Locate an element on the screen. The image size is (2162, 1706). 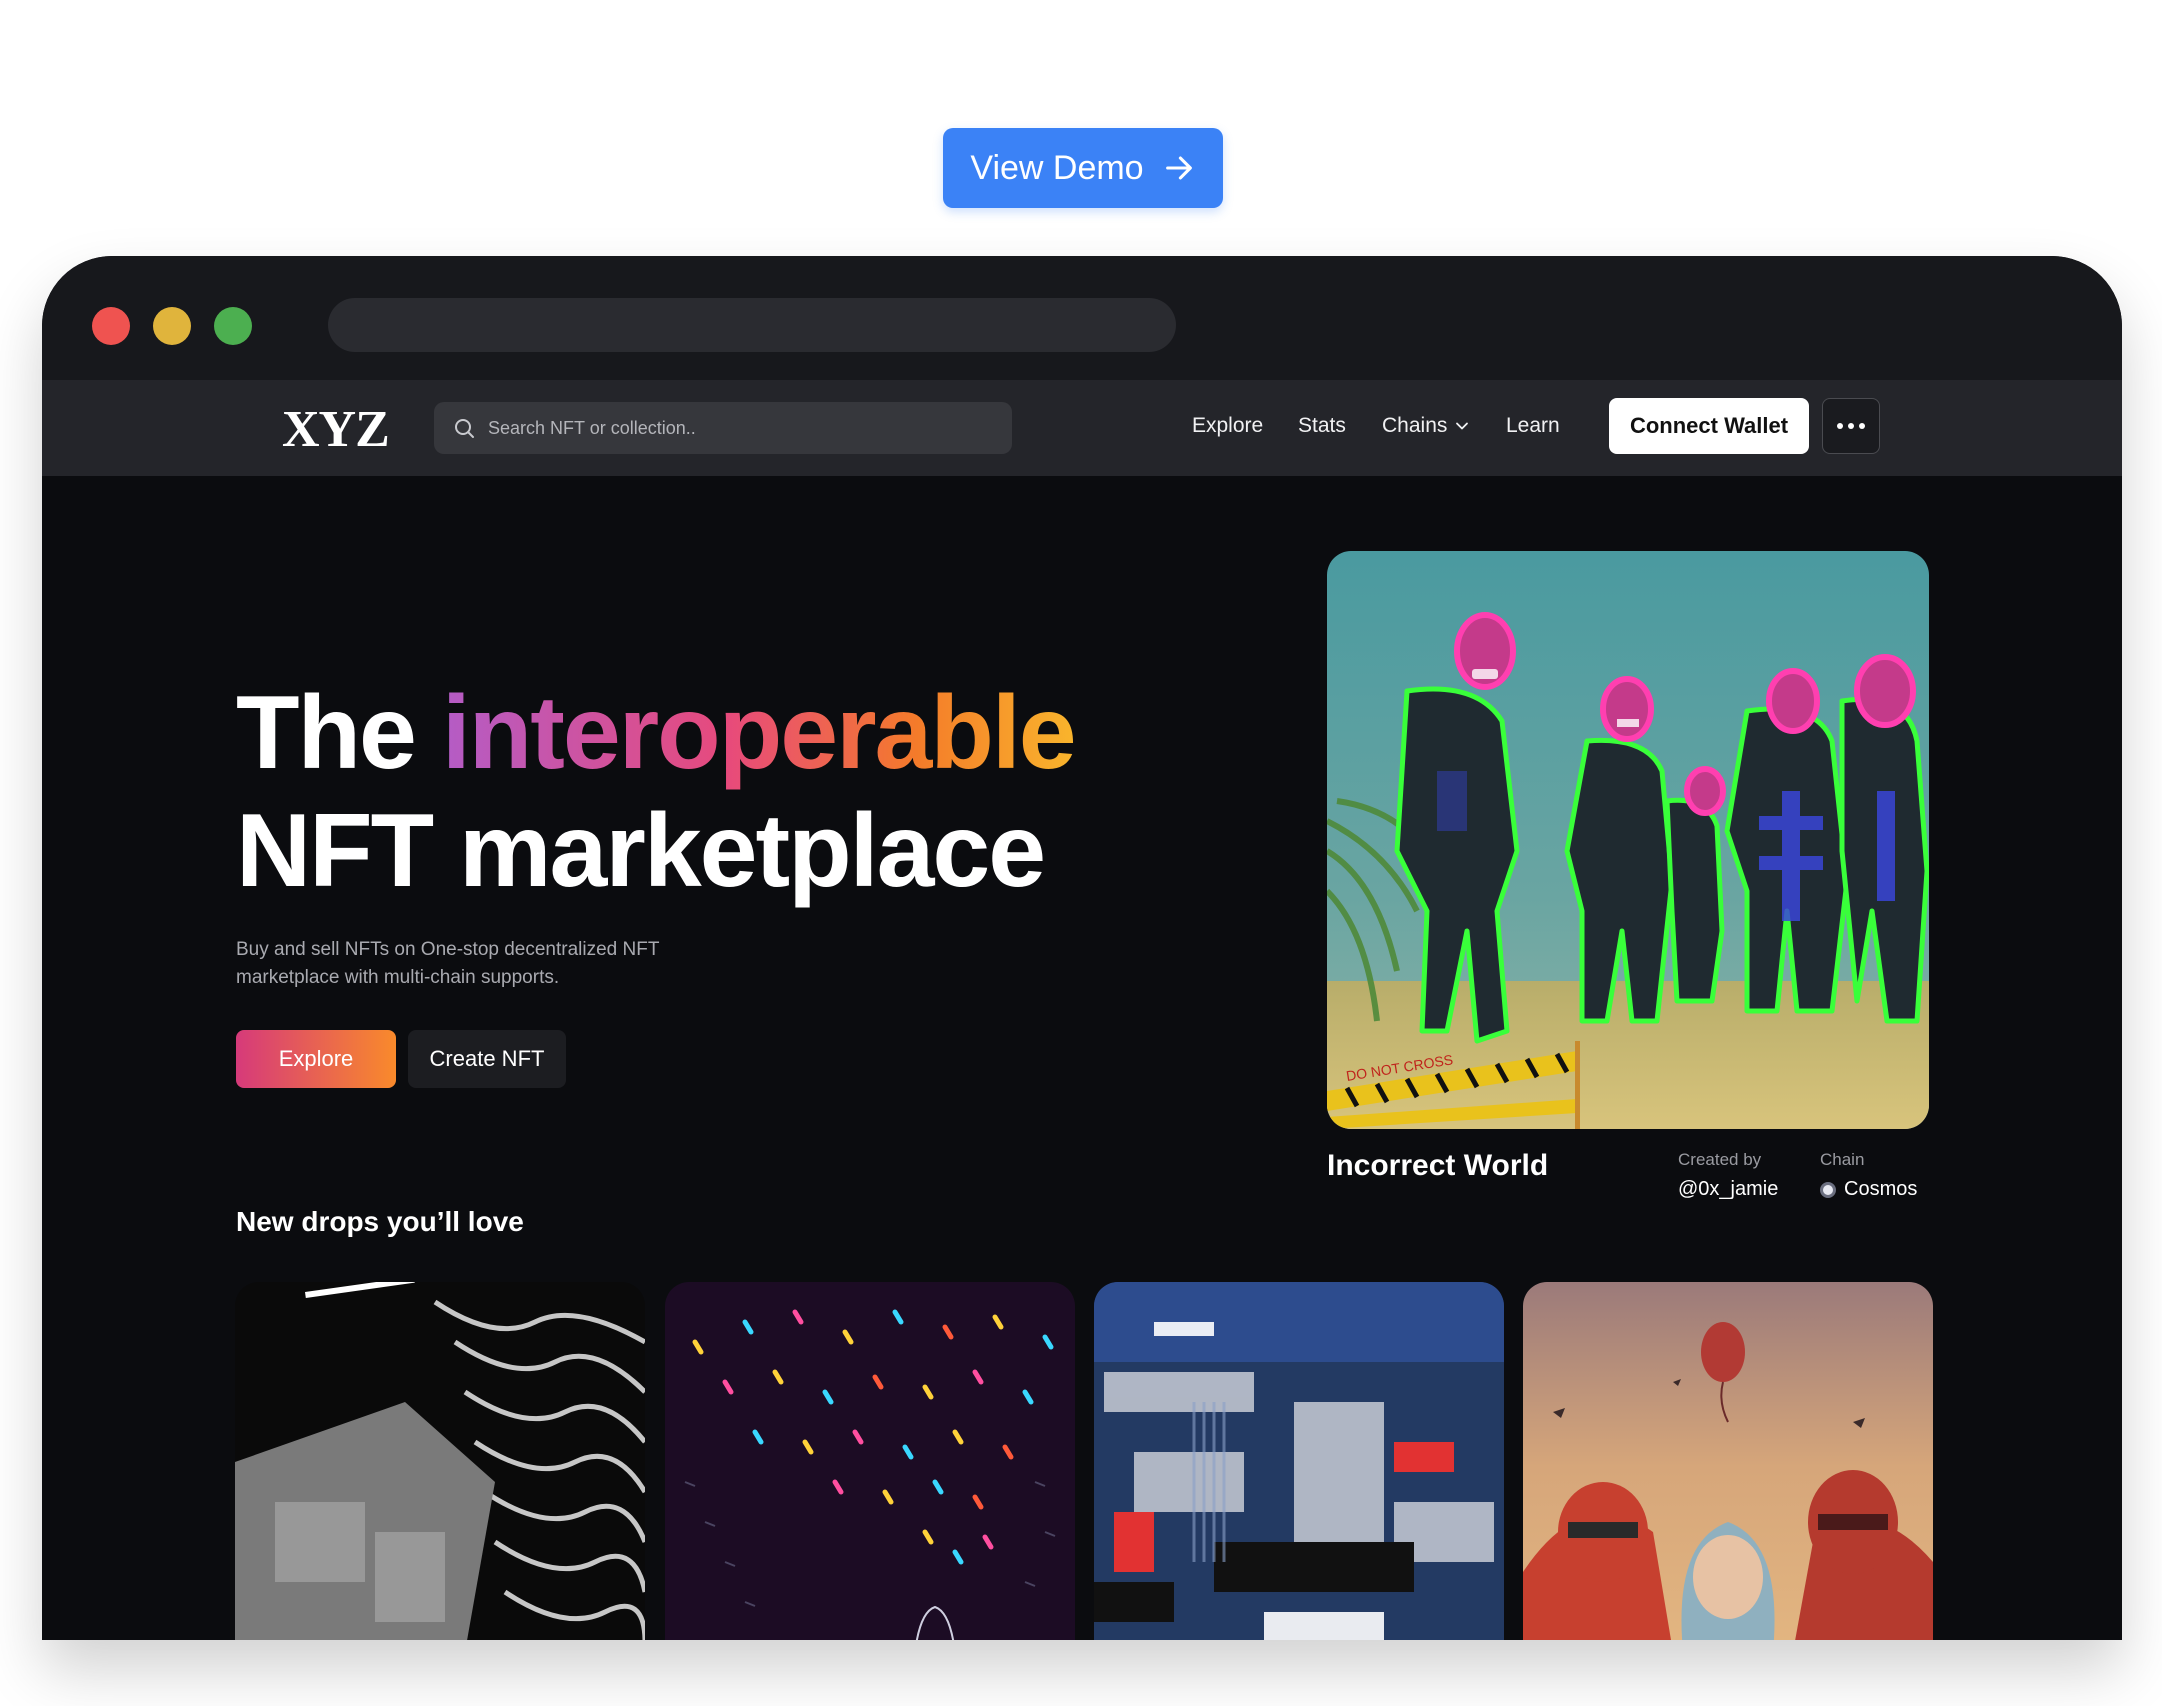
cosmos-icon is located at coordinates (1828, 1189).